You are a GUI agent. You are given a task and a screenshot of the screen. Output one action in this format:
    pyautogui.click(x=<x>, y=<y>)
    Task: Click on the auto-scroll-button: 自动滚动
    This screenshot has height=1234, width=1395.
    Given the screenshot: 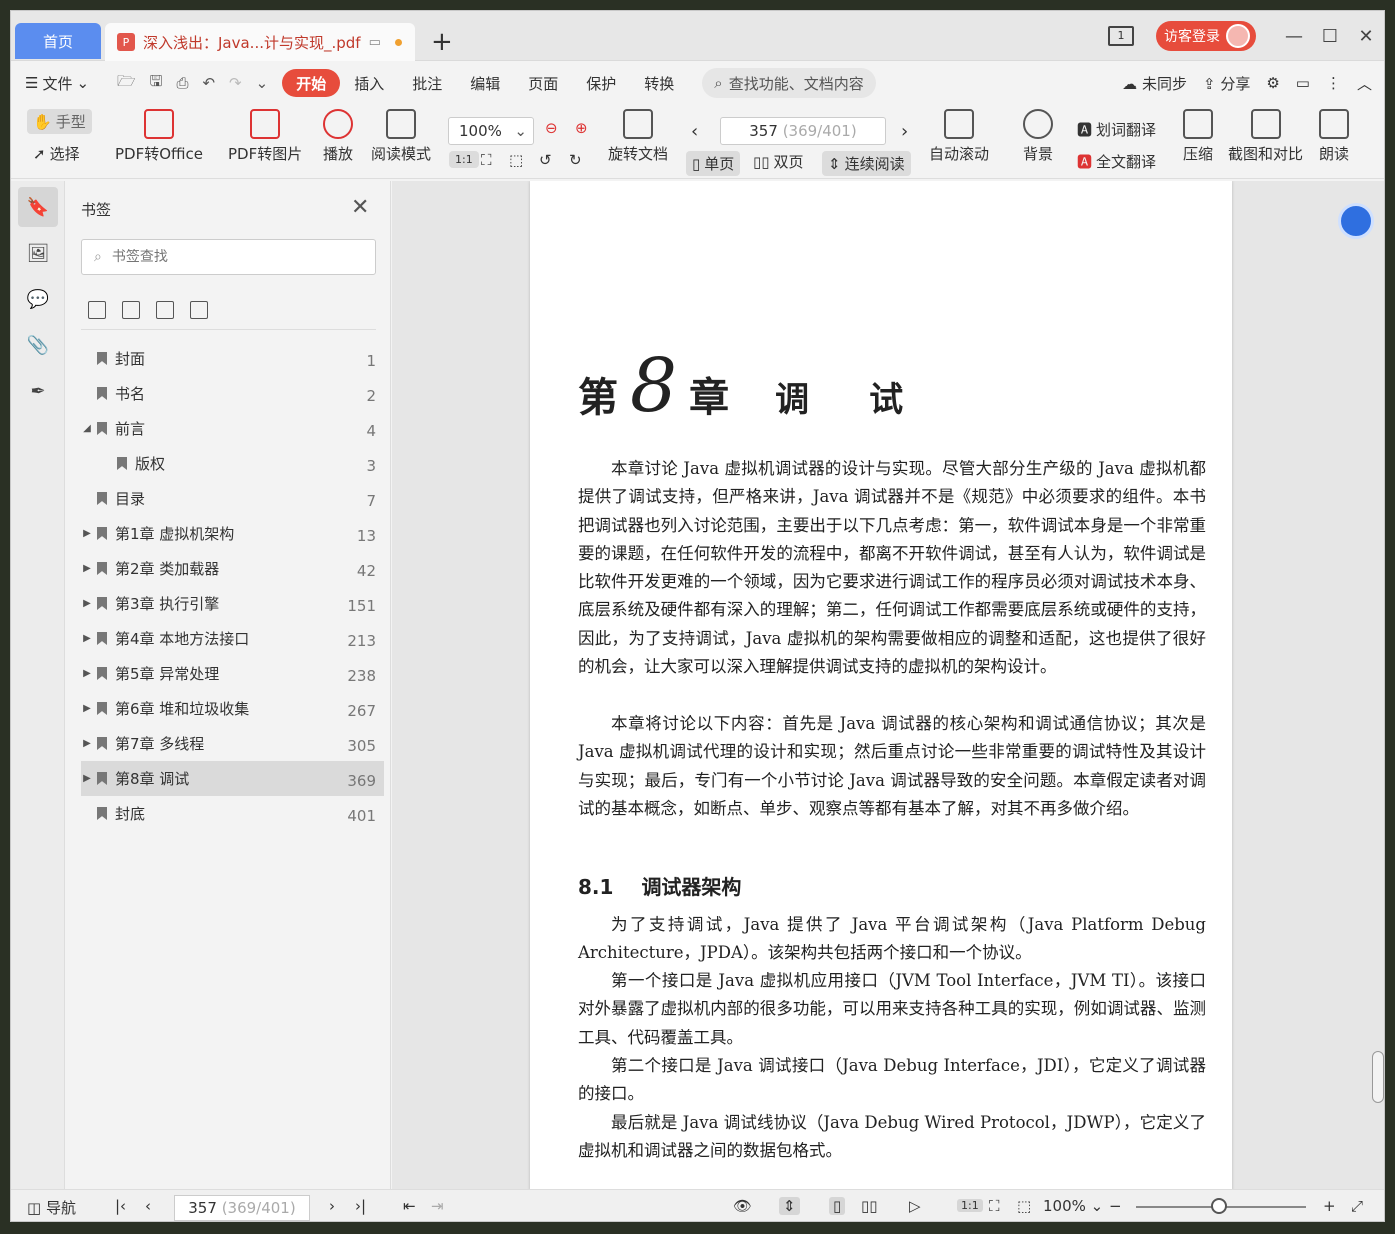 What is the action you would take?
    pyautogui.click(x=959, y=136)
    